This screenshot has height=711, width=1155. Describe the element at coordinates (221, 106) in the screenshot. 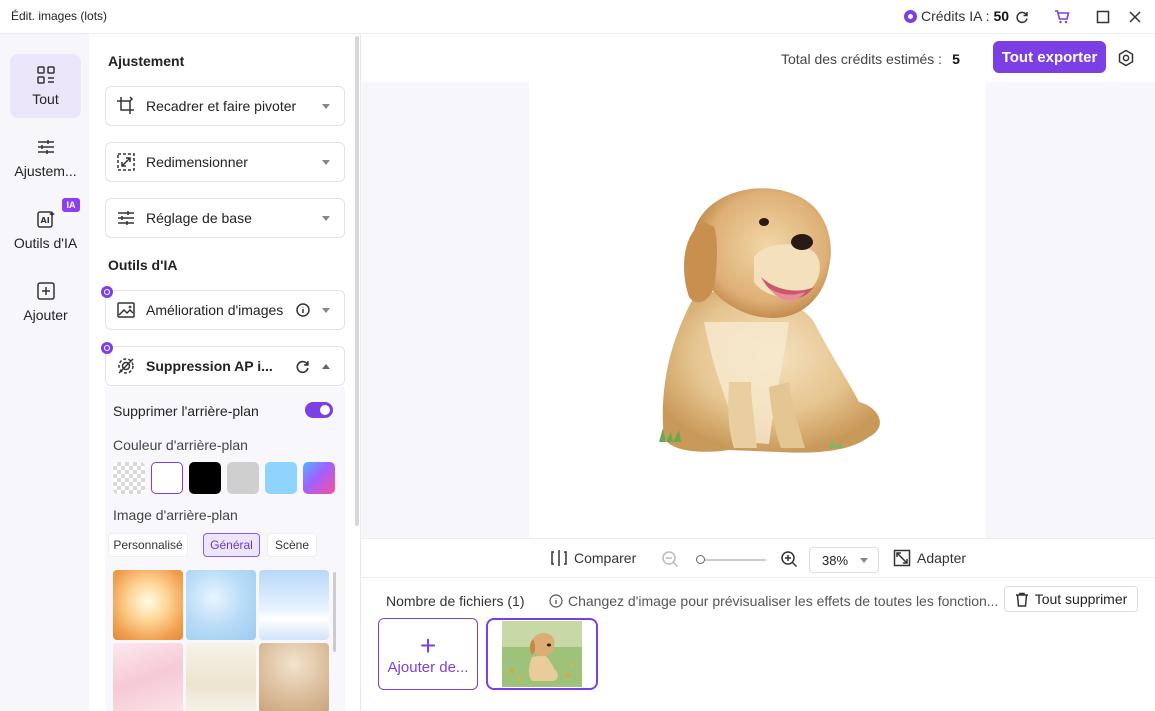

I see `accordion-label: Recadrer et faire pivoter` at that location.